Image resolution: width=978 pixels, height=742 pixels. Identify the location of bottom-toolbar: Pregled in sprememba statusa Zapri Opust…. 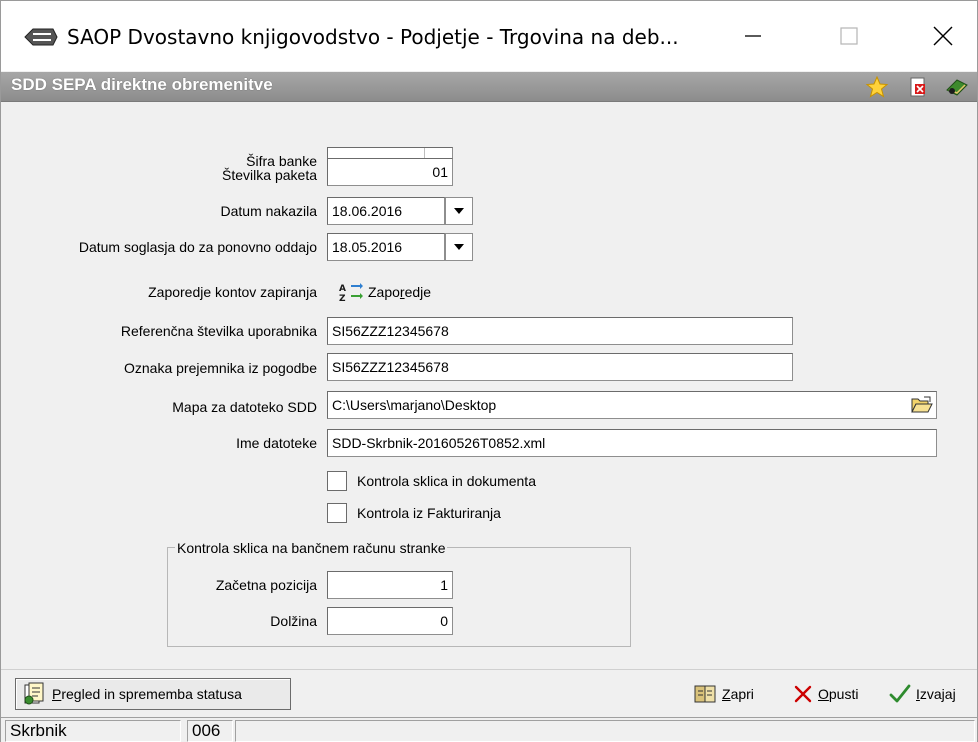
(489, 692).